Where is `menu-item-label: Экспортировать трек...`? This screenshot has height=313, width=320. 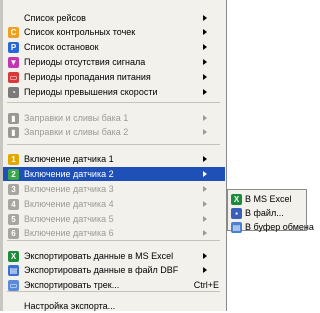 menu-item-label: Экспортировать трек... is located at coordinates (72, 285).